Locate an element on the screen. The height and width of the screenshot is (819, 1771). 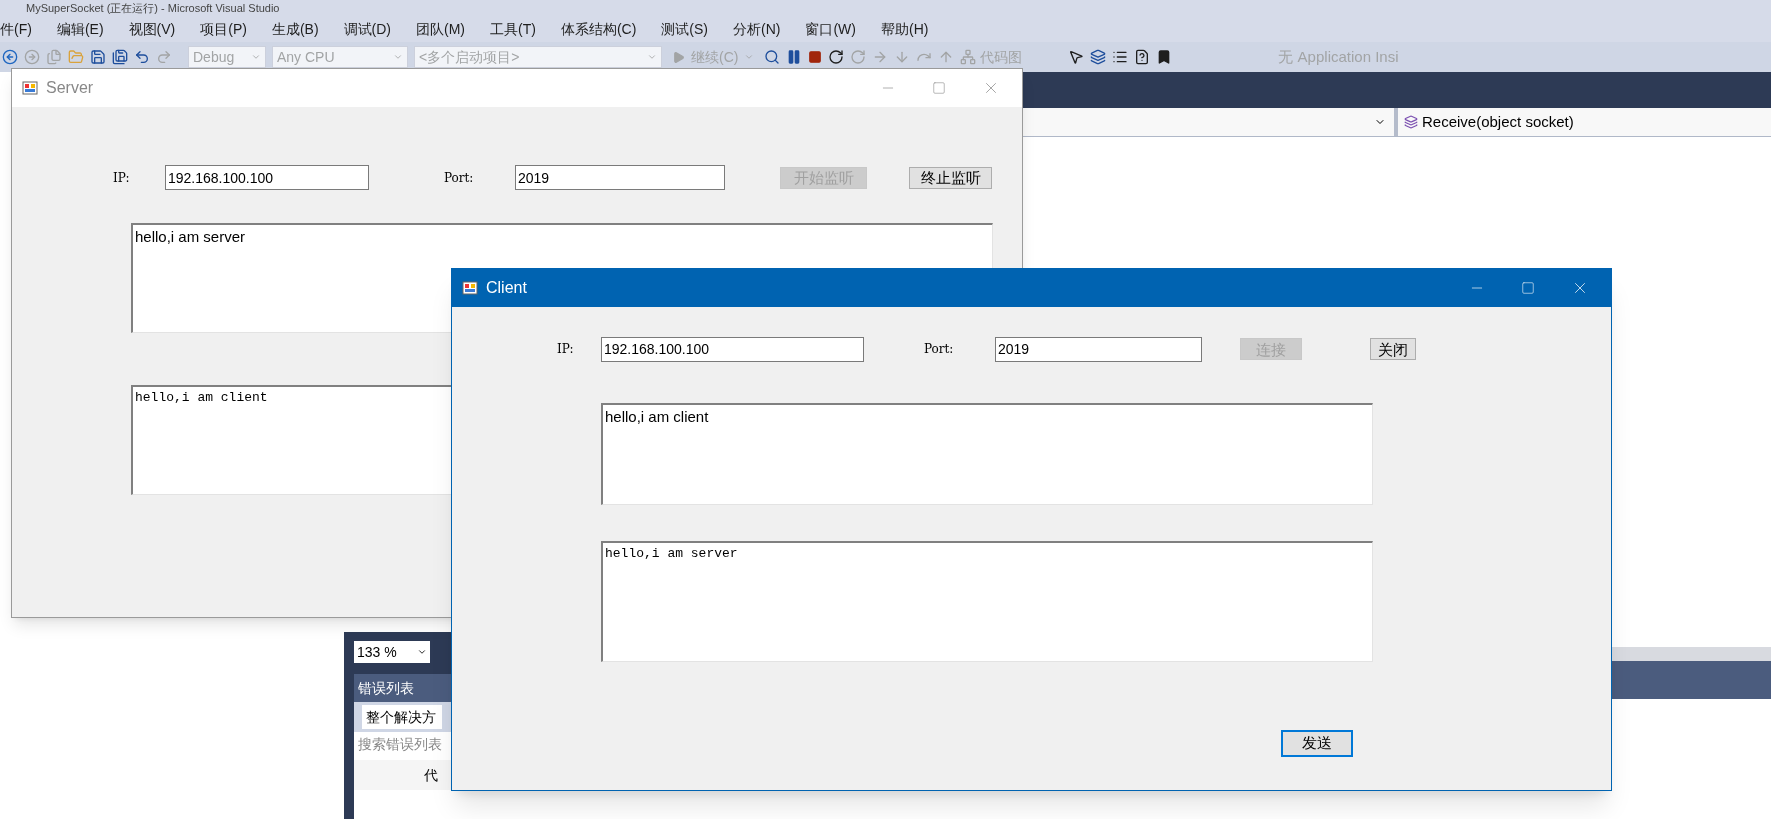
ide-title: MySuperSocket (正在运行) - Microsoft Visual Studio is located at coordinates (153, 8).